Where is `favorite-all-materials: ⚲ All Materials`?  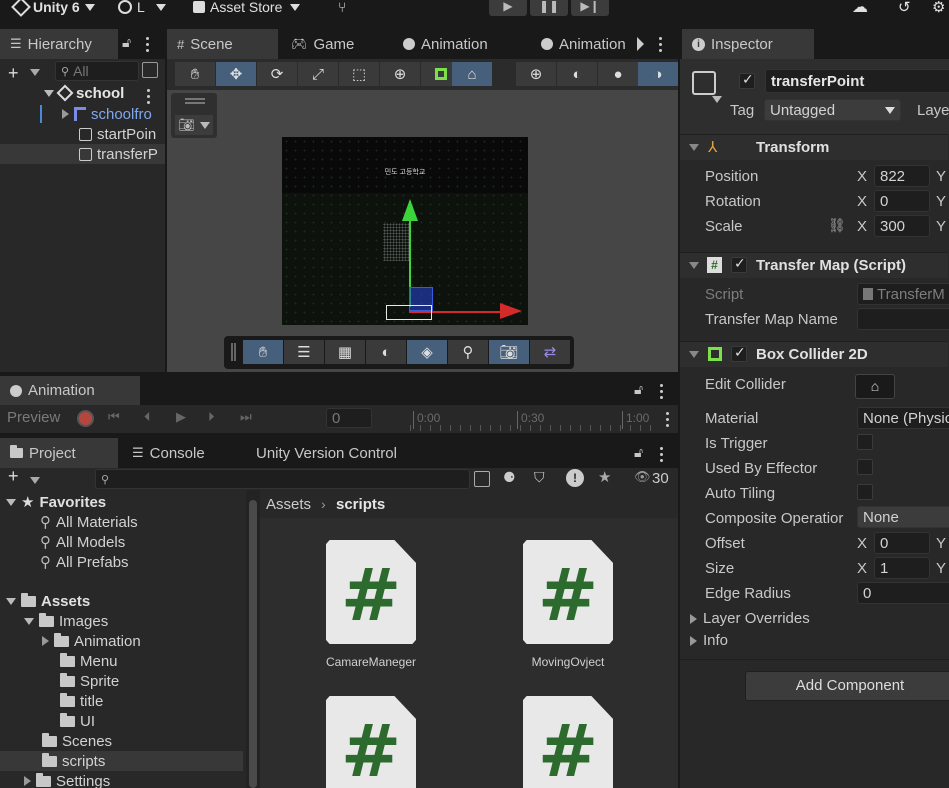
favorite-all-materials: ⚲ All Materials is located at coordinates (89, 522).